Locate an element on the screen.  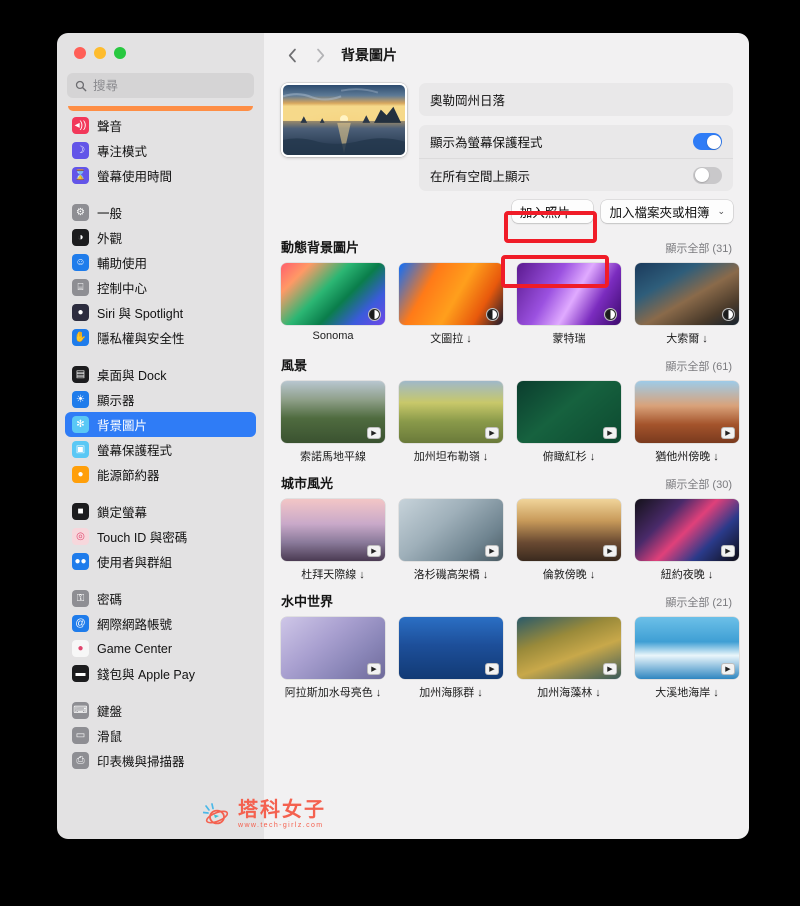
gallery-item: ▶ 杜拜天際線 ↓ is located at coordinates (333, 540).